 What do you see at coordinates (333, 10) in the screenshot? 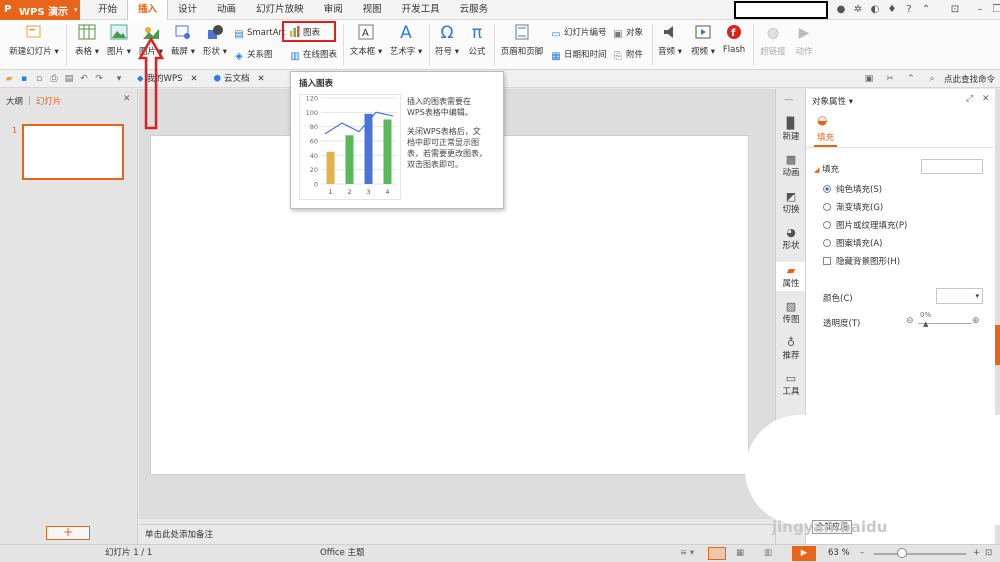
I see `tab-review: 审阅` at bounding box center [333, 10].